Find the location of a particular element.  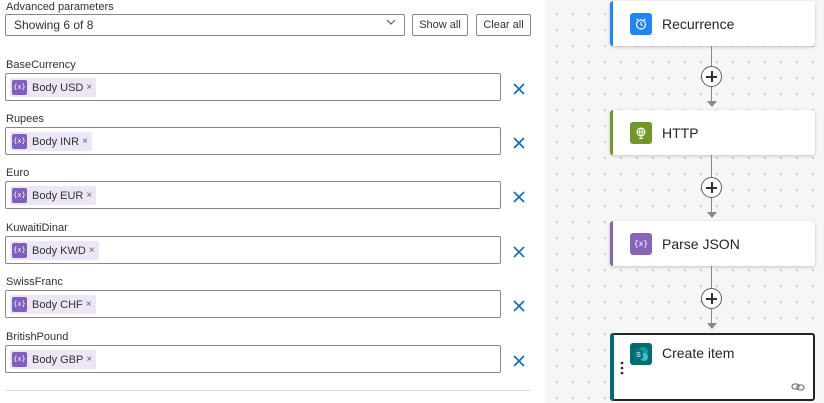

variable-glyph: {x} is located at coordinates (641, 243).